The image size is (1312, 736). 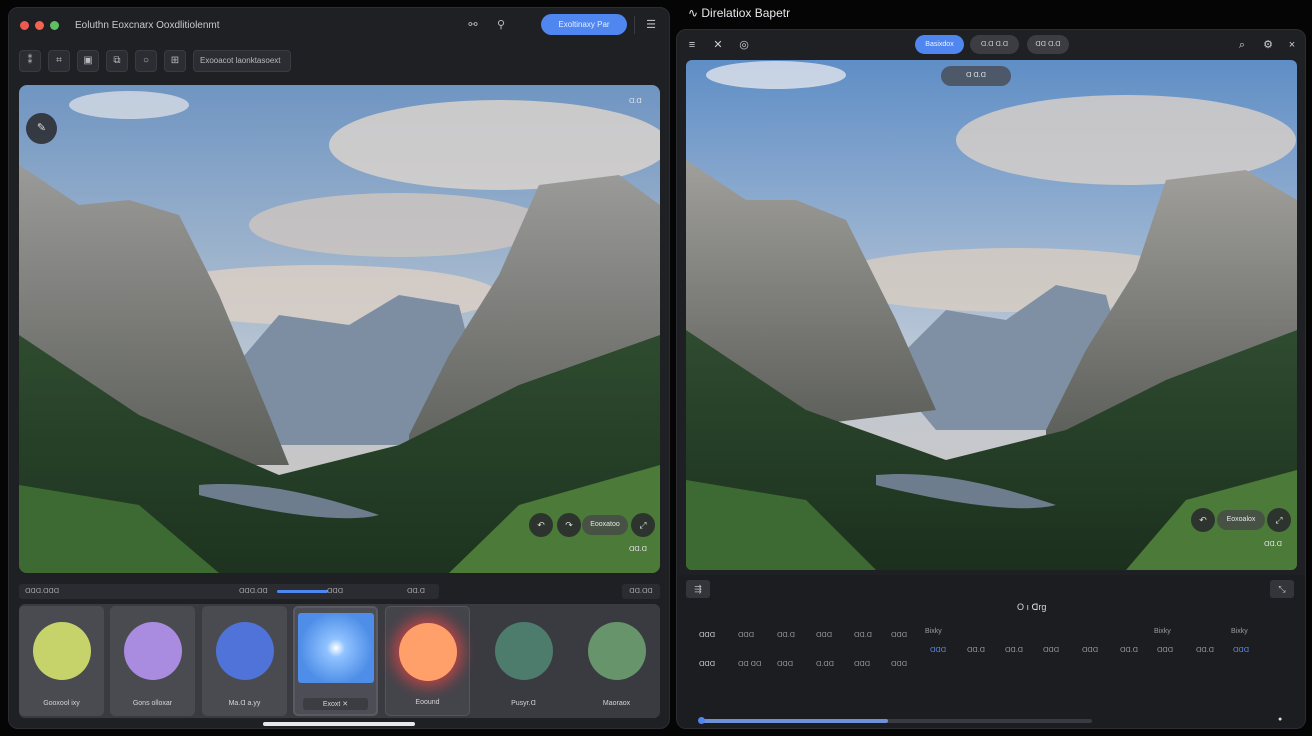 What do you see at coordinates (54, 25) in the screenshot?
I see `zoom-dot-icon` at bounding box center [54, 25].